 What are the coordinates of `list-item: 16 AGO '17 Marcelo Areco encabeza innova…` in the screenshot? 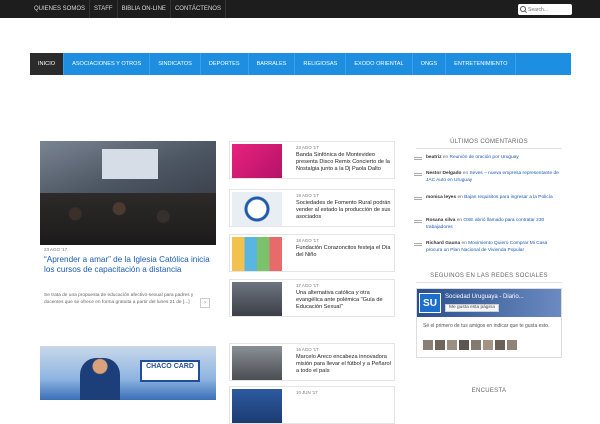 It's located at (312, 362).